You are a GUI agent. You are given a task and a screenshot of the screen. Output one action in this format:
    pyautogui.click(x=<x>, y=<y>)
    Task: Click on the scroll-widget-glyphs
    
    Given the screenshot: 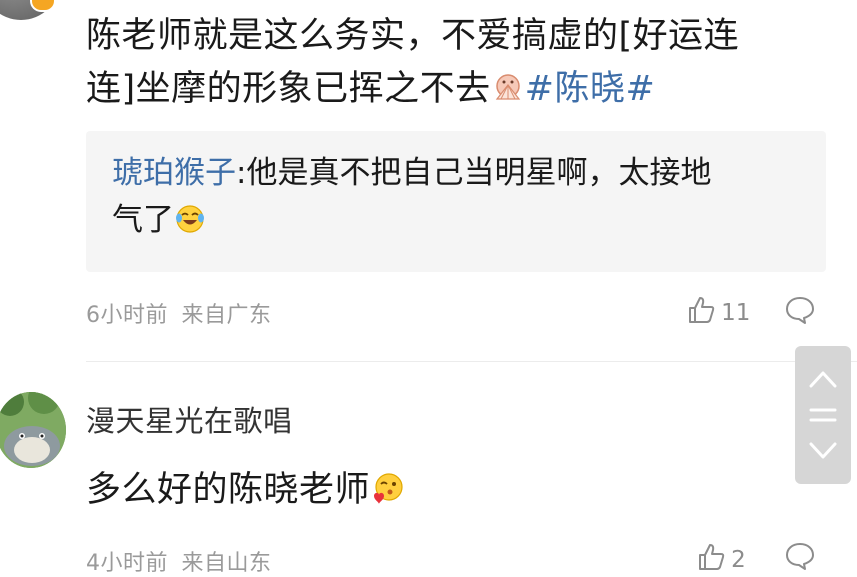 What is the action you would take?
    pyautogui.click(x=823, y=415)
    